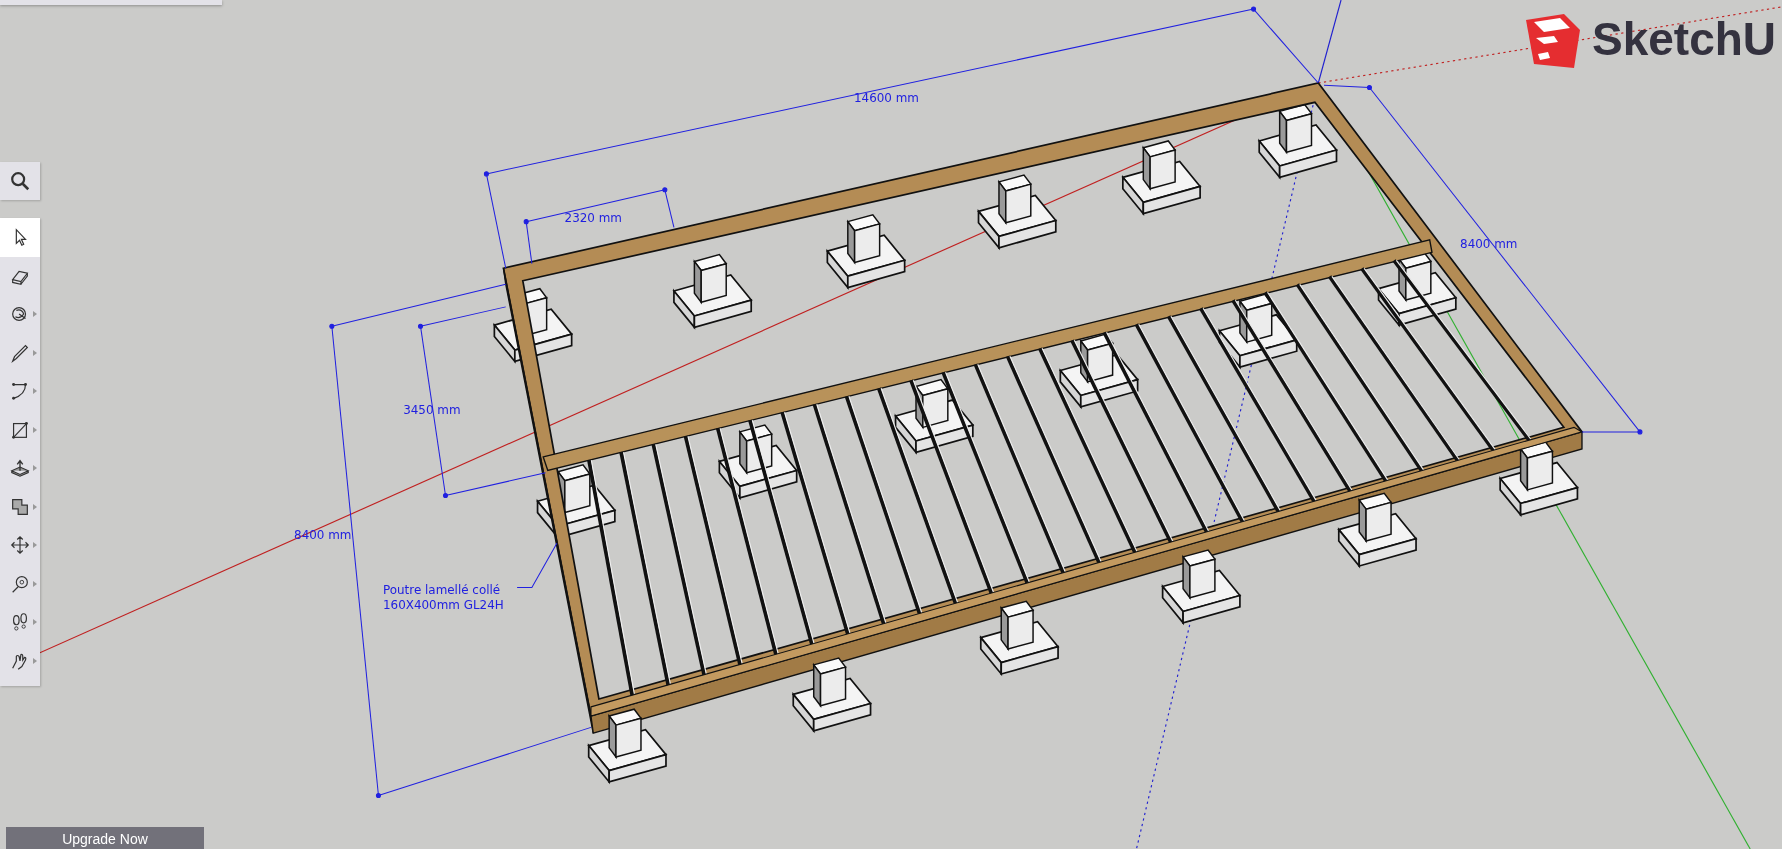 This screenshot has width=1782, height=849. I want to click on move-arrows-icon, so click(20, 545).